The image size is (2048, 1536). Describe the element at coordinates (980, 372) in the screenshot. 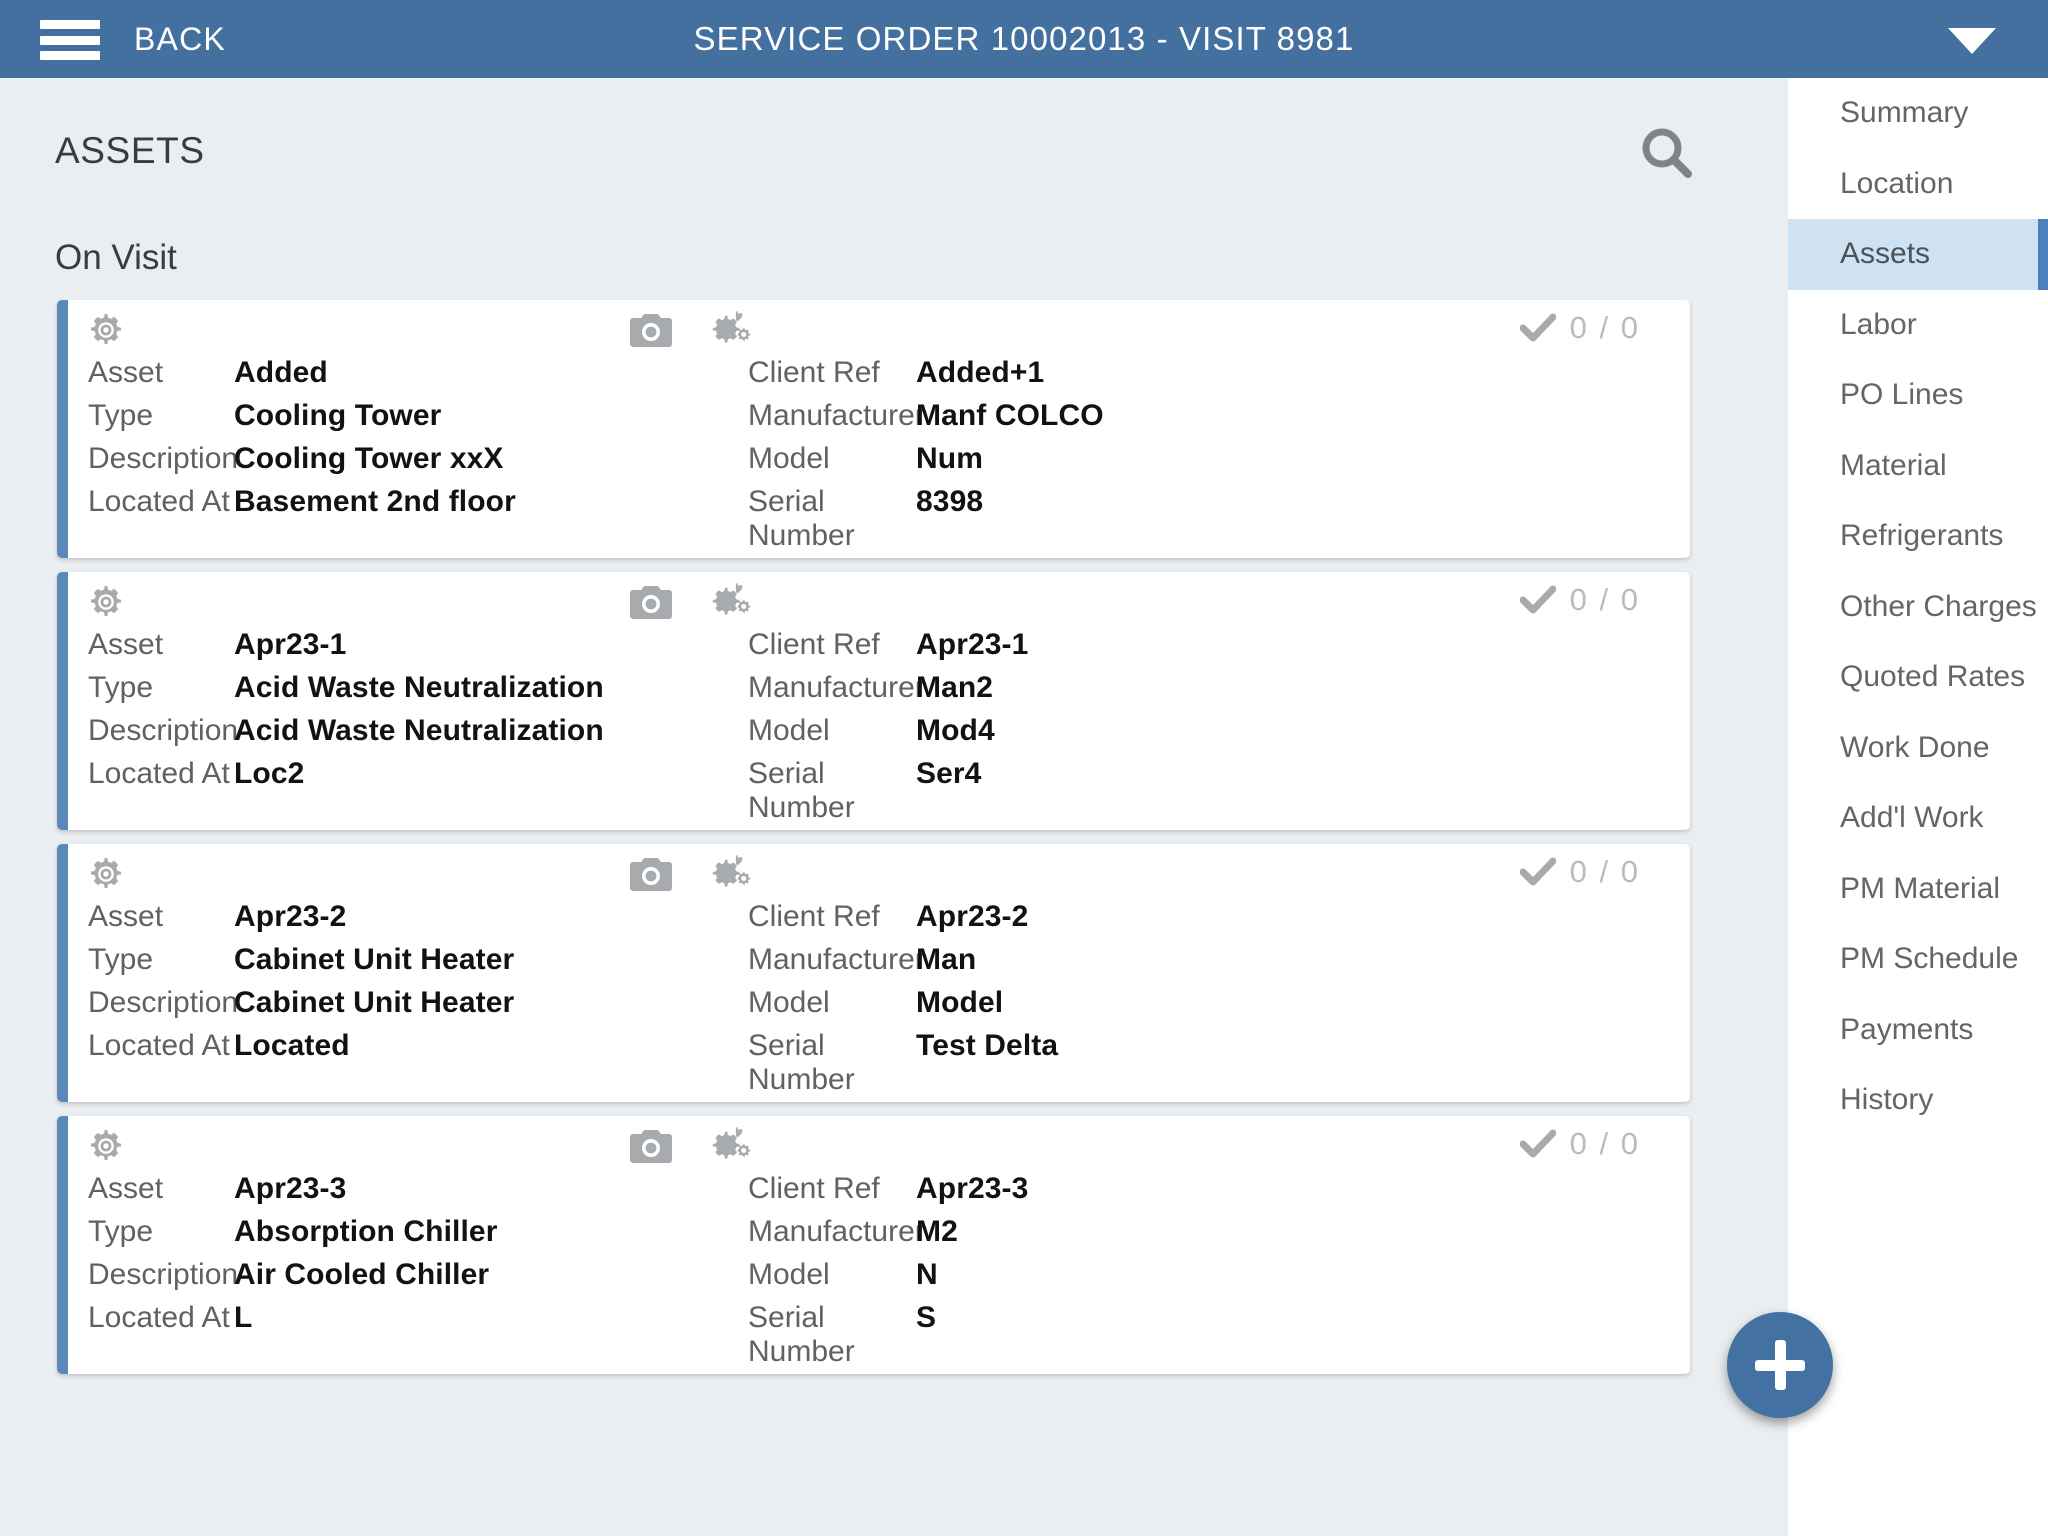

I see `field-value-client-ref: Added+1` at that location.